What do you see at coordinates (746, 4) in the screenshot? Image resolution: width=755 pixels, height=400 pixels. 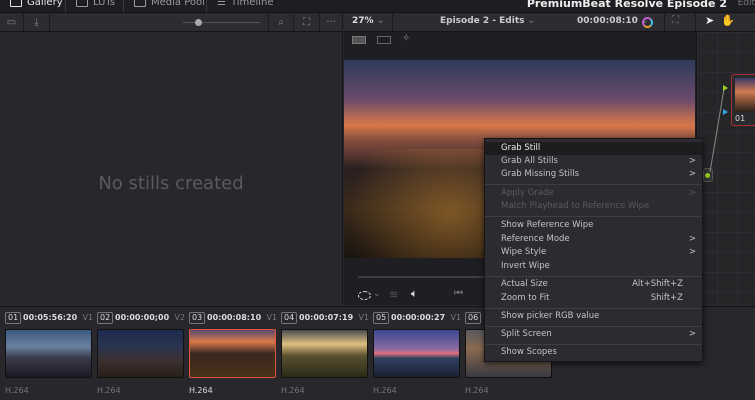 I see `page-label: Edit` at bounding box center [746, 4].